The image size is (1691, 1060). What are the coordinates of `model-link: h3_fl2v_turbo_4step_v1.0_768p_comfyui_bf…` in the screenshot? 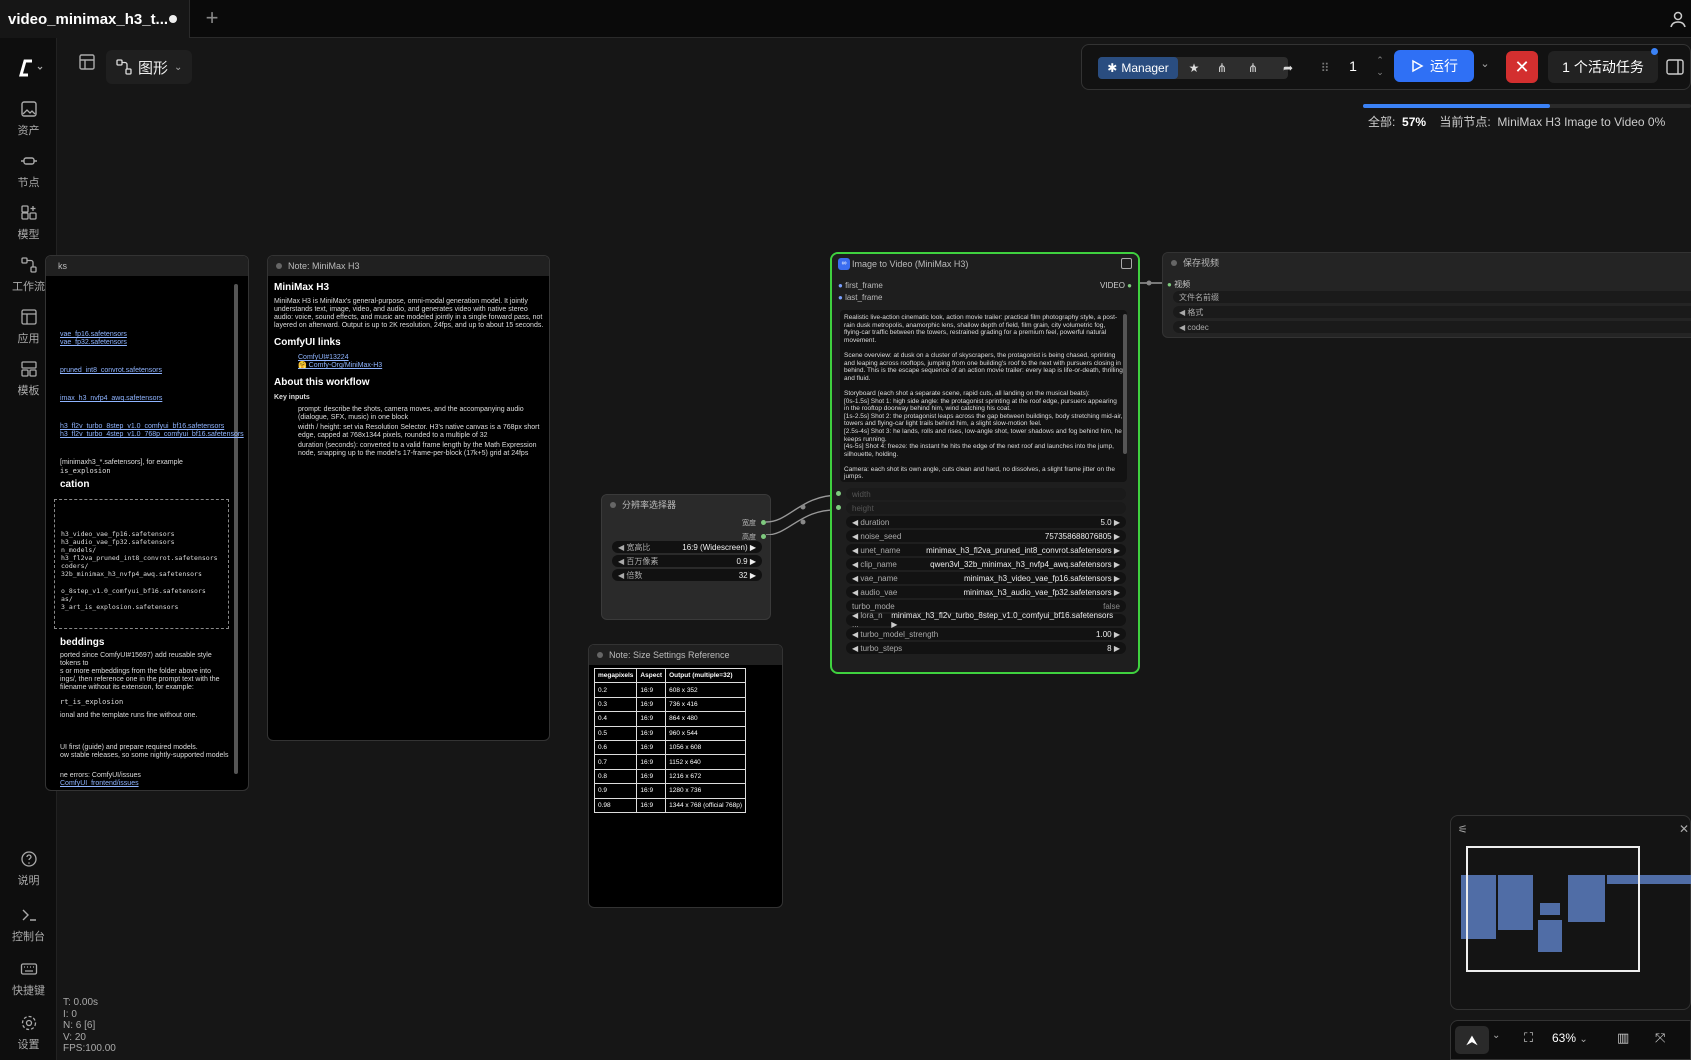 It's located at (152, 435).